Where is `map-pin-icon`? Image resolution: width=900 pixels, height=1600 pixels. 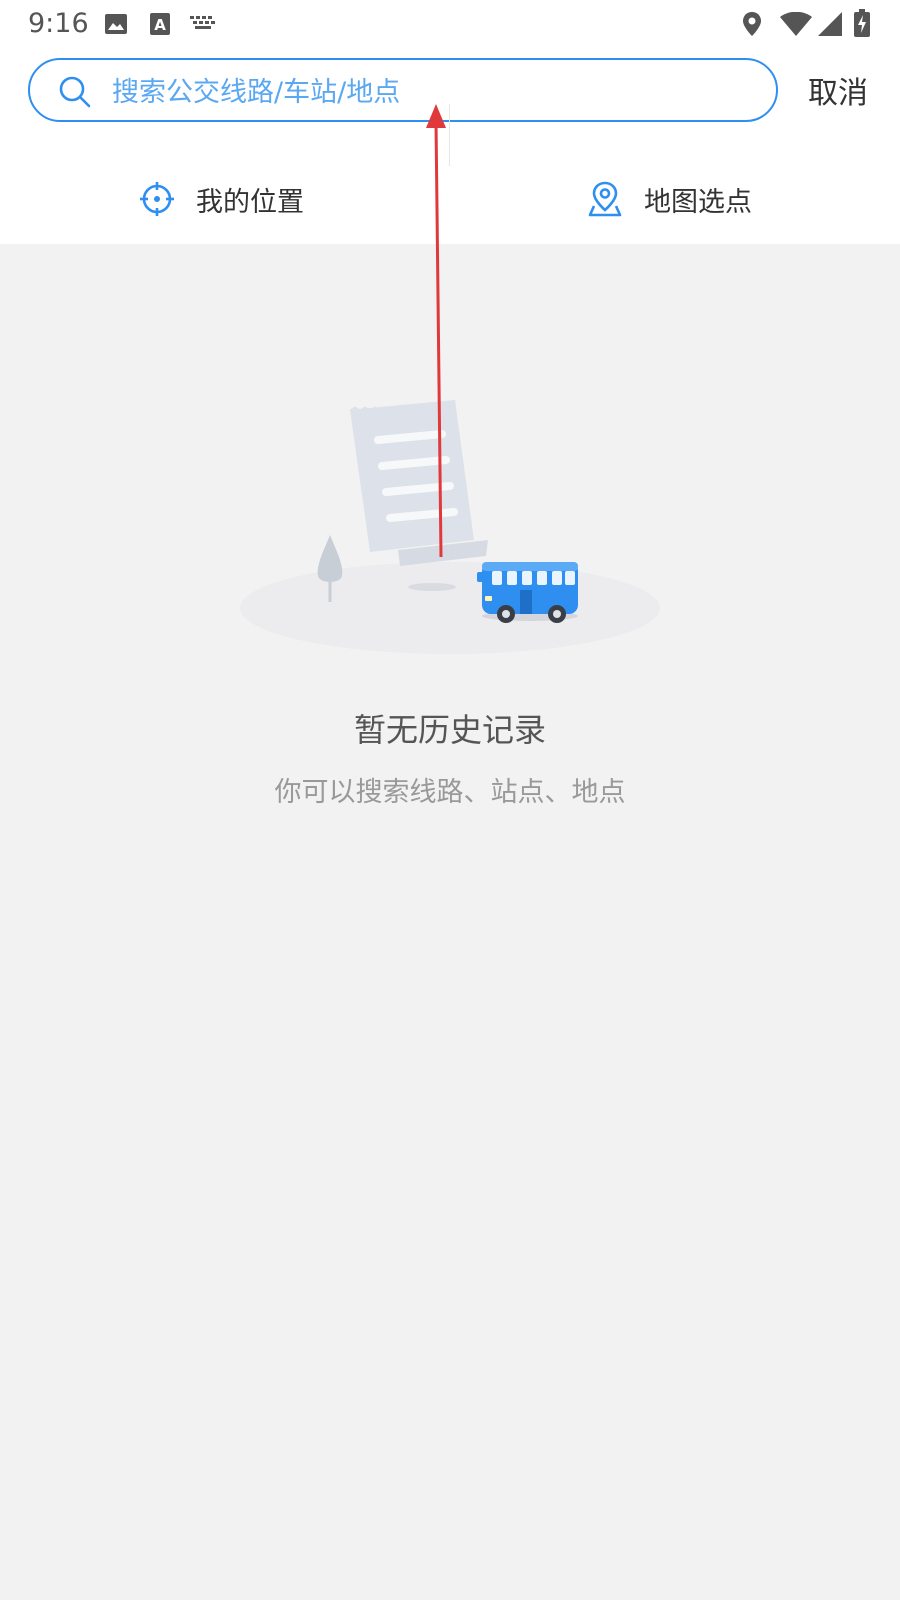 map-pin-icon is located at coordinates (605, 199).